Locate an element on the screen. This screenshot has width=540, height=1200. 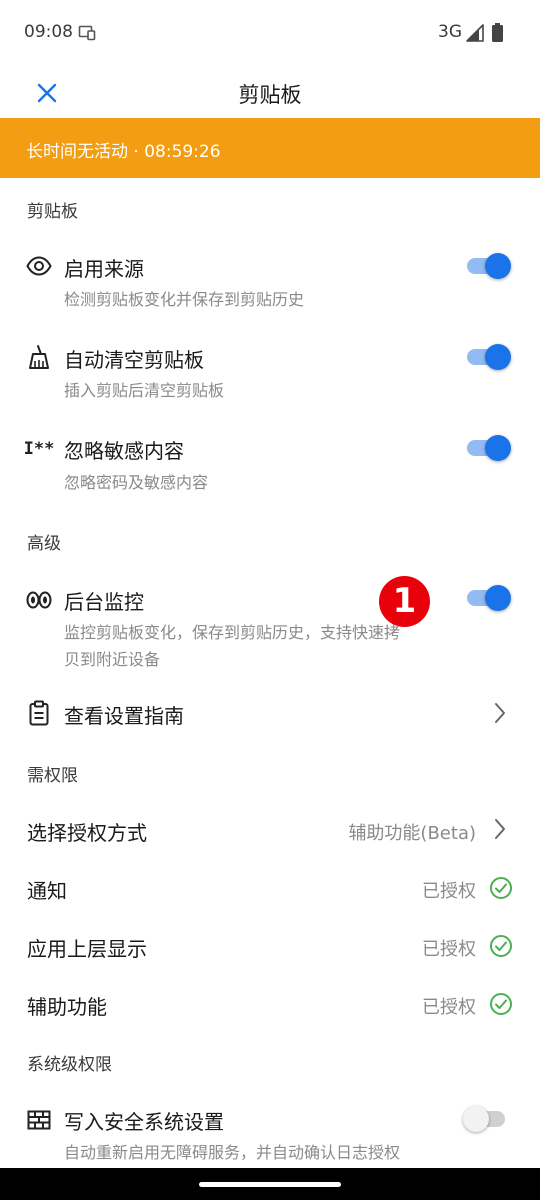
broom-icon is located at coordinates (39, 357).